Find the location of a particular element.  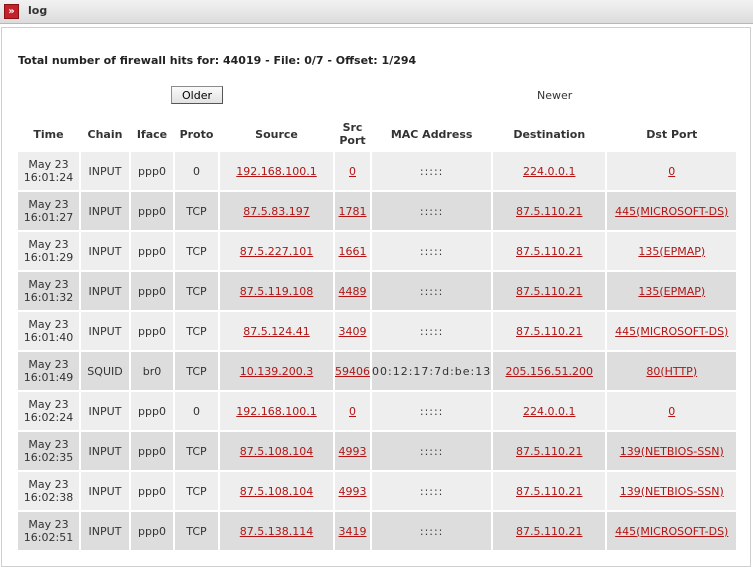

cell-src-port: 0 is located at coordinates (352, 411).